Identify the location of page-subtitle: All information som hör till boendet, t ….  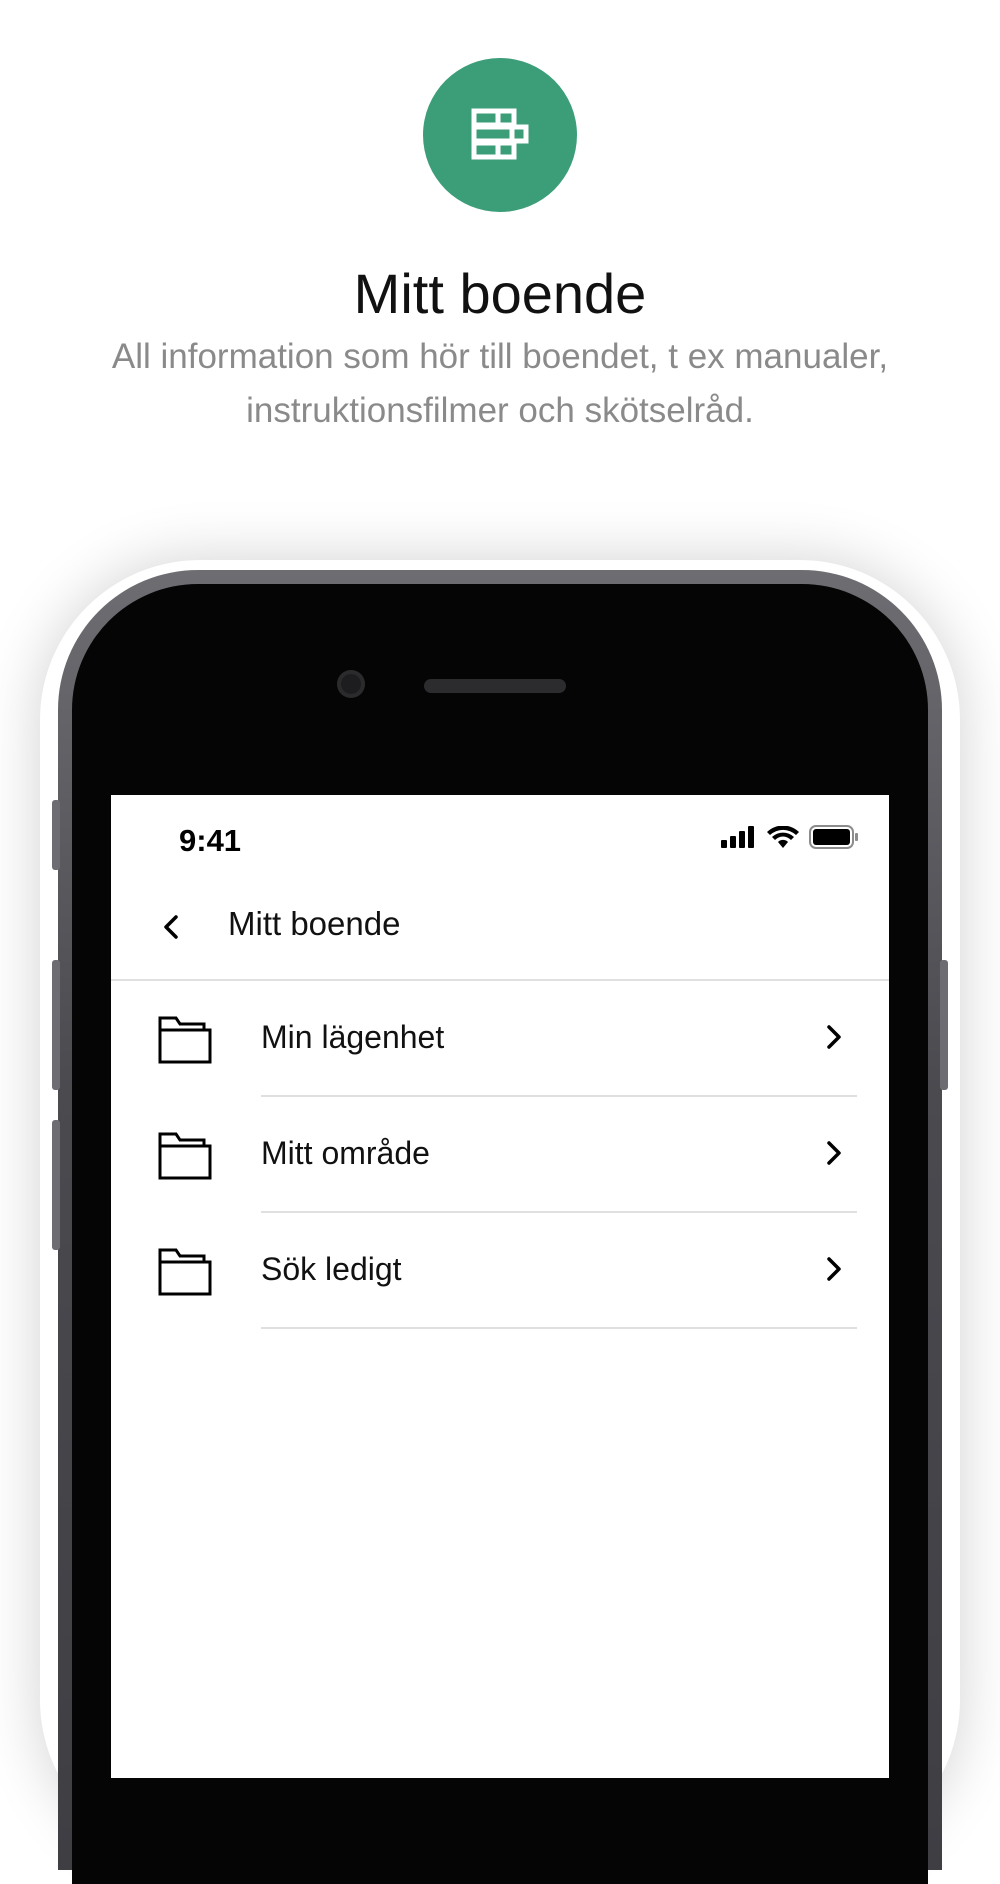
(500, 383).